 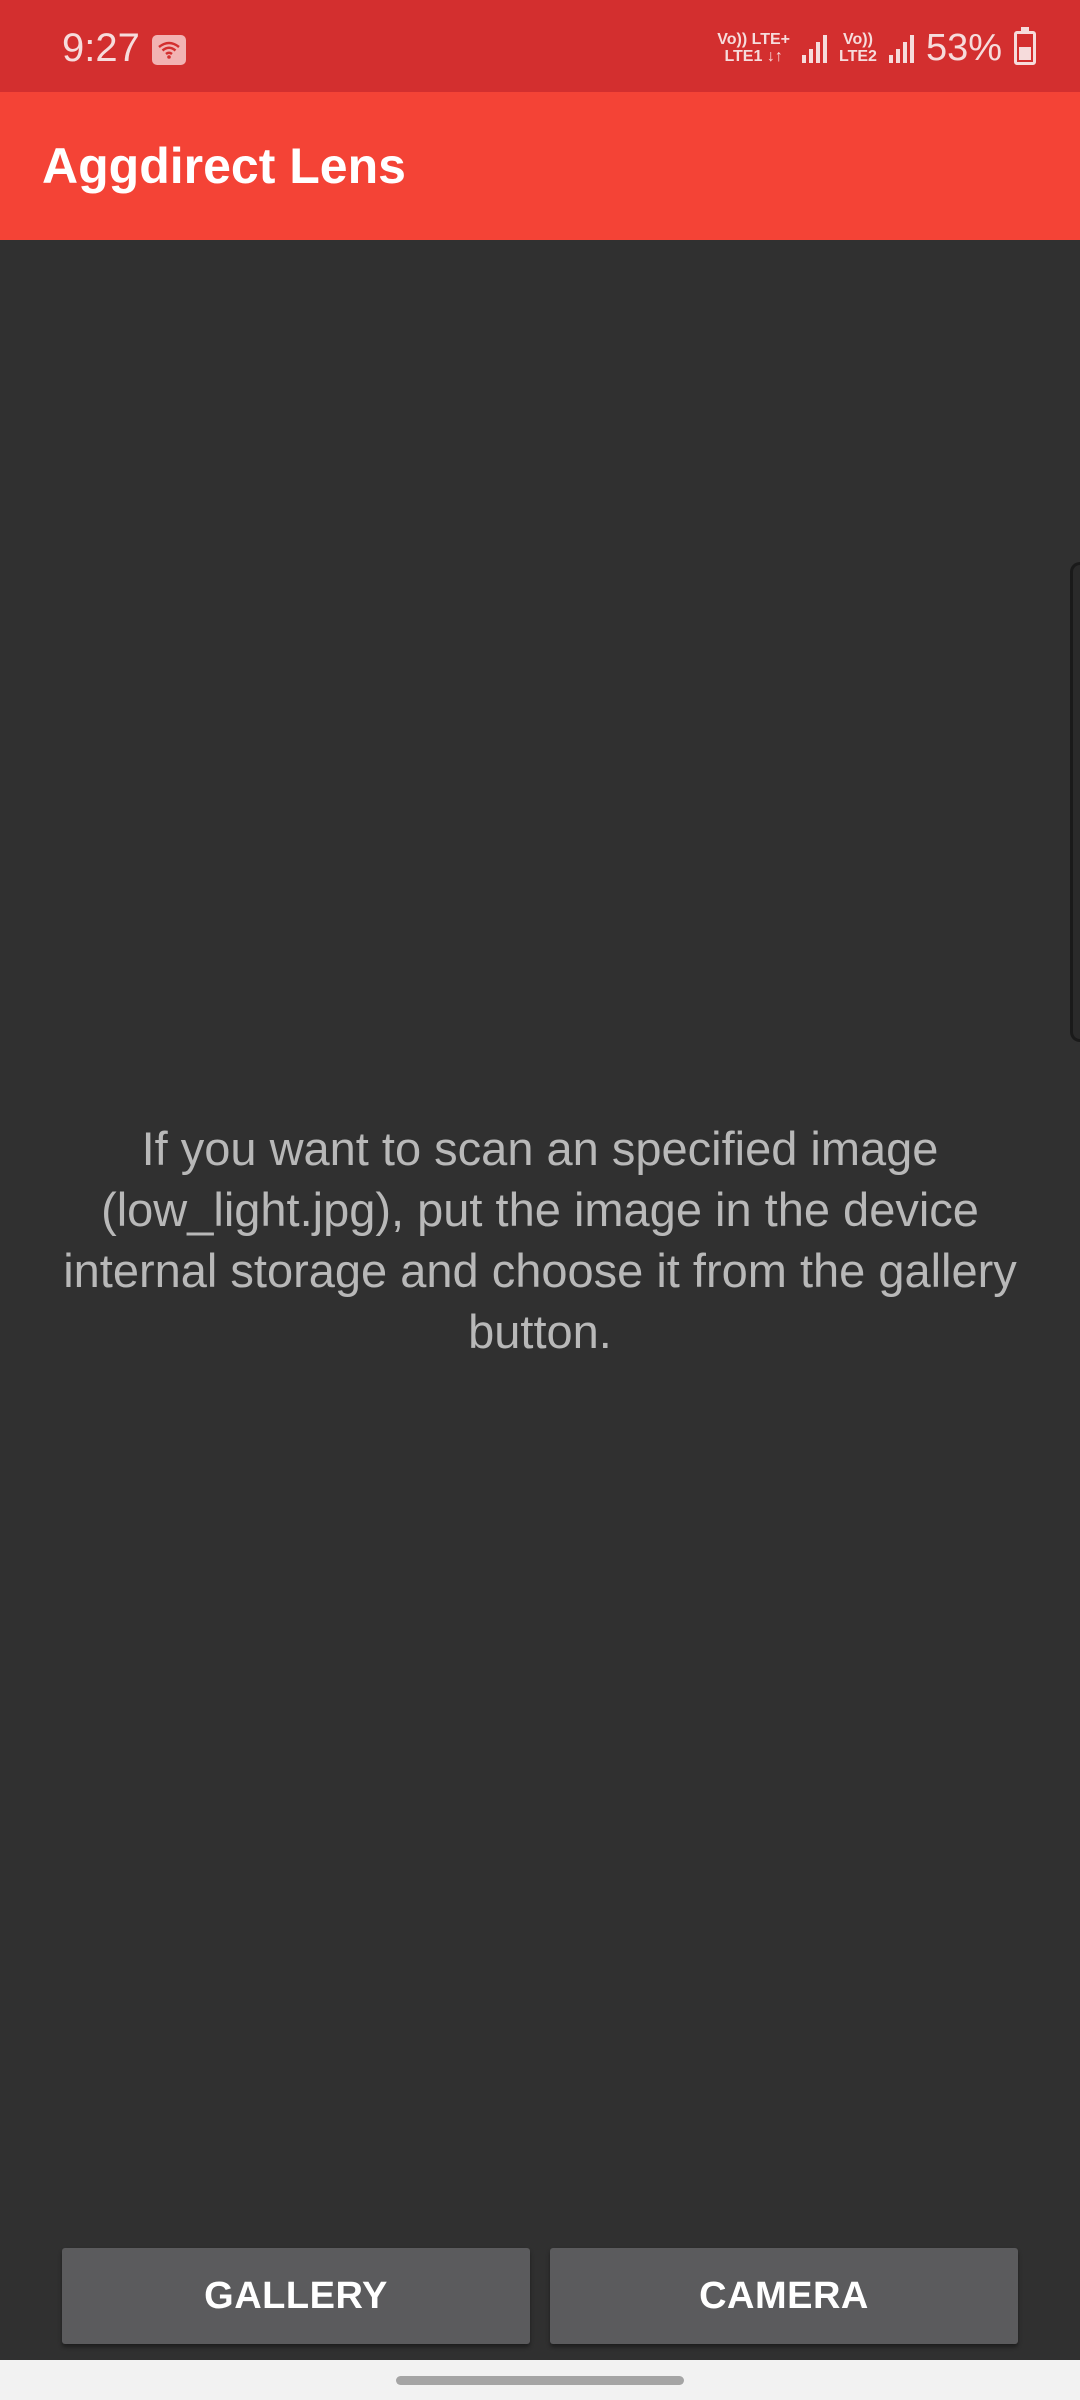 I want to click on wifi-hotspot-icon, so click(x=169, y=50).